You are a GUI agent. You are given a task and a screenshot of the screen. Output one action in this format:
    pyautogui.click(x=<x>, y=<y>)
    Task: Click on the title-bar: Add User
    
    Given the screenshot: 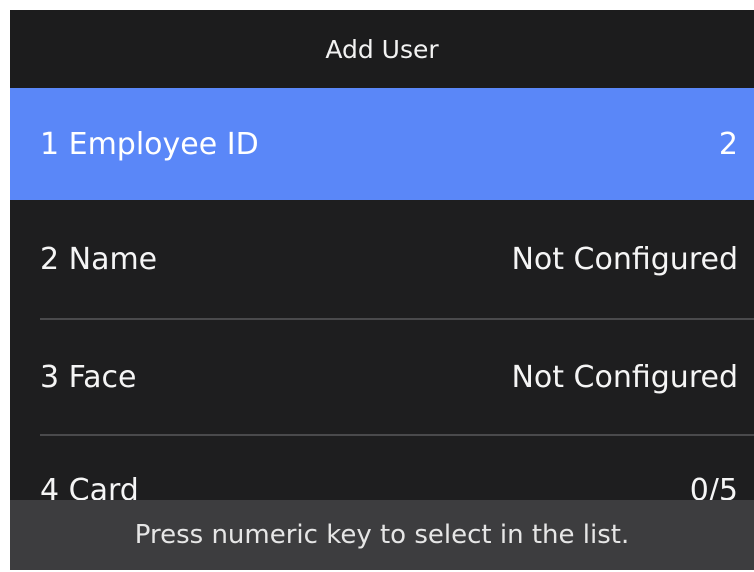 What is the action you would take?
    pyautogui.click(x=382, y=49)
    